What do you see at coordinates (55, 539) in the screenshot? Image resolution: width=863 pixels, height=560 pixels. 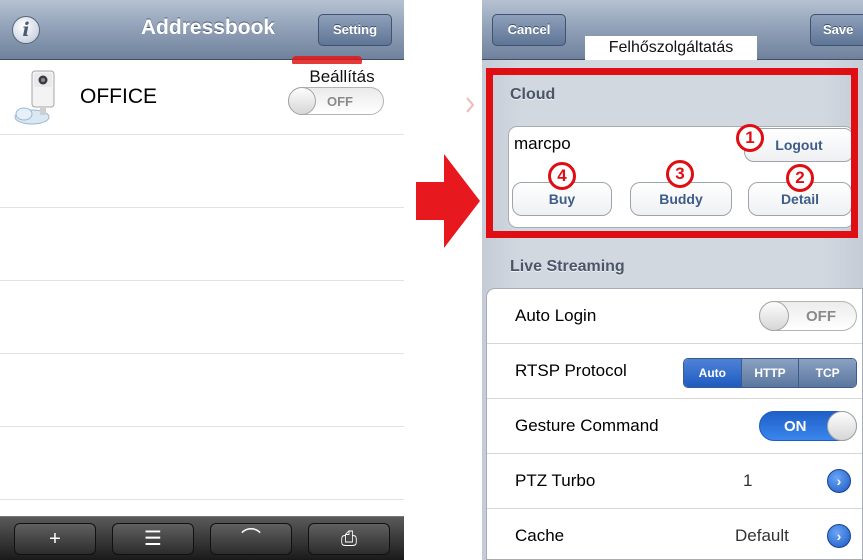 I see `plus-icon: +` at bounding box center [55, 539].